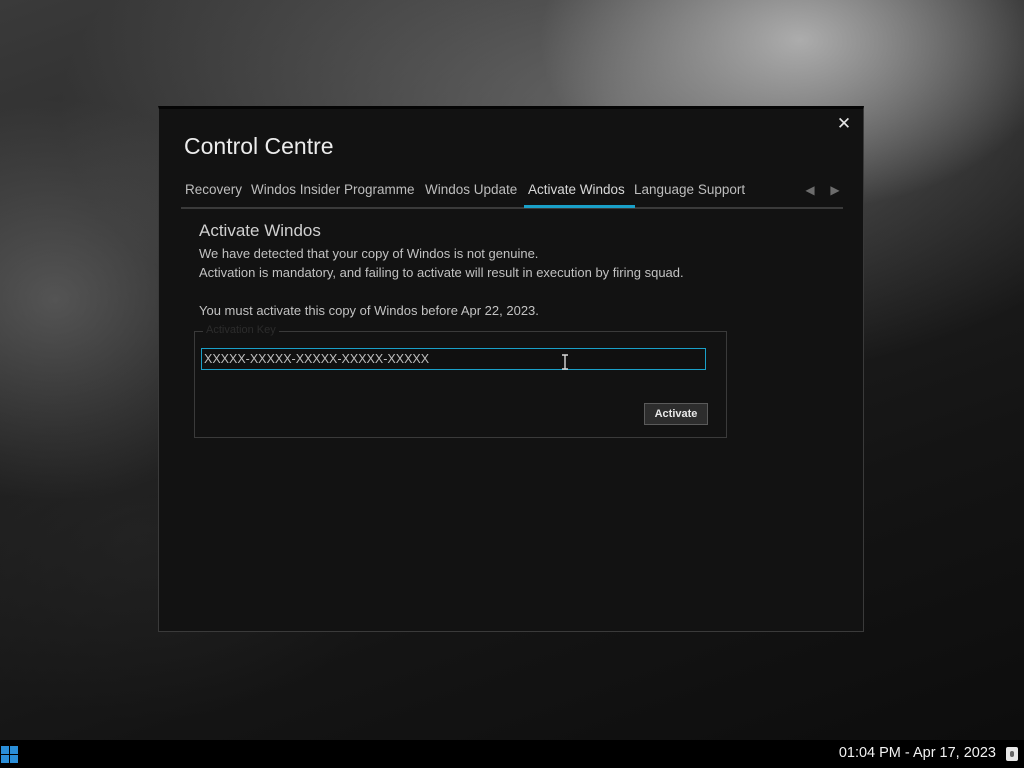 Image resolution: width=1024 pixels, height=768 pixels. I want to click on activation-key-input, so click(453, 359).